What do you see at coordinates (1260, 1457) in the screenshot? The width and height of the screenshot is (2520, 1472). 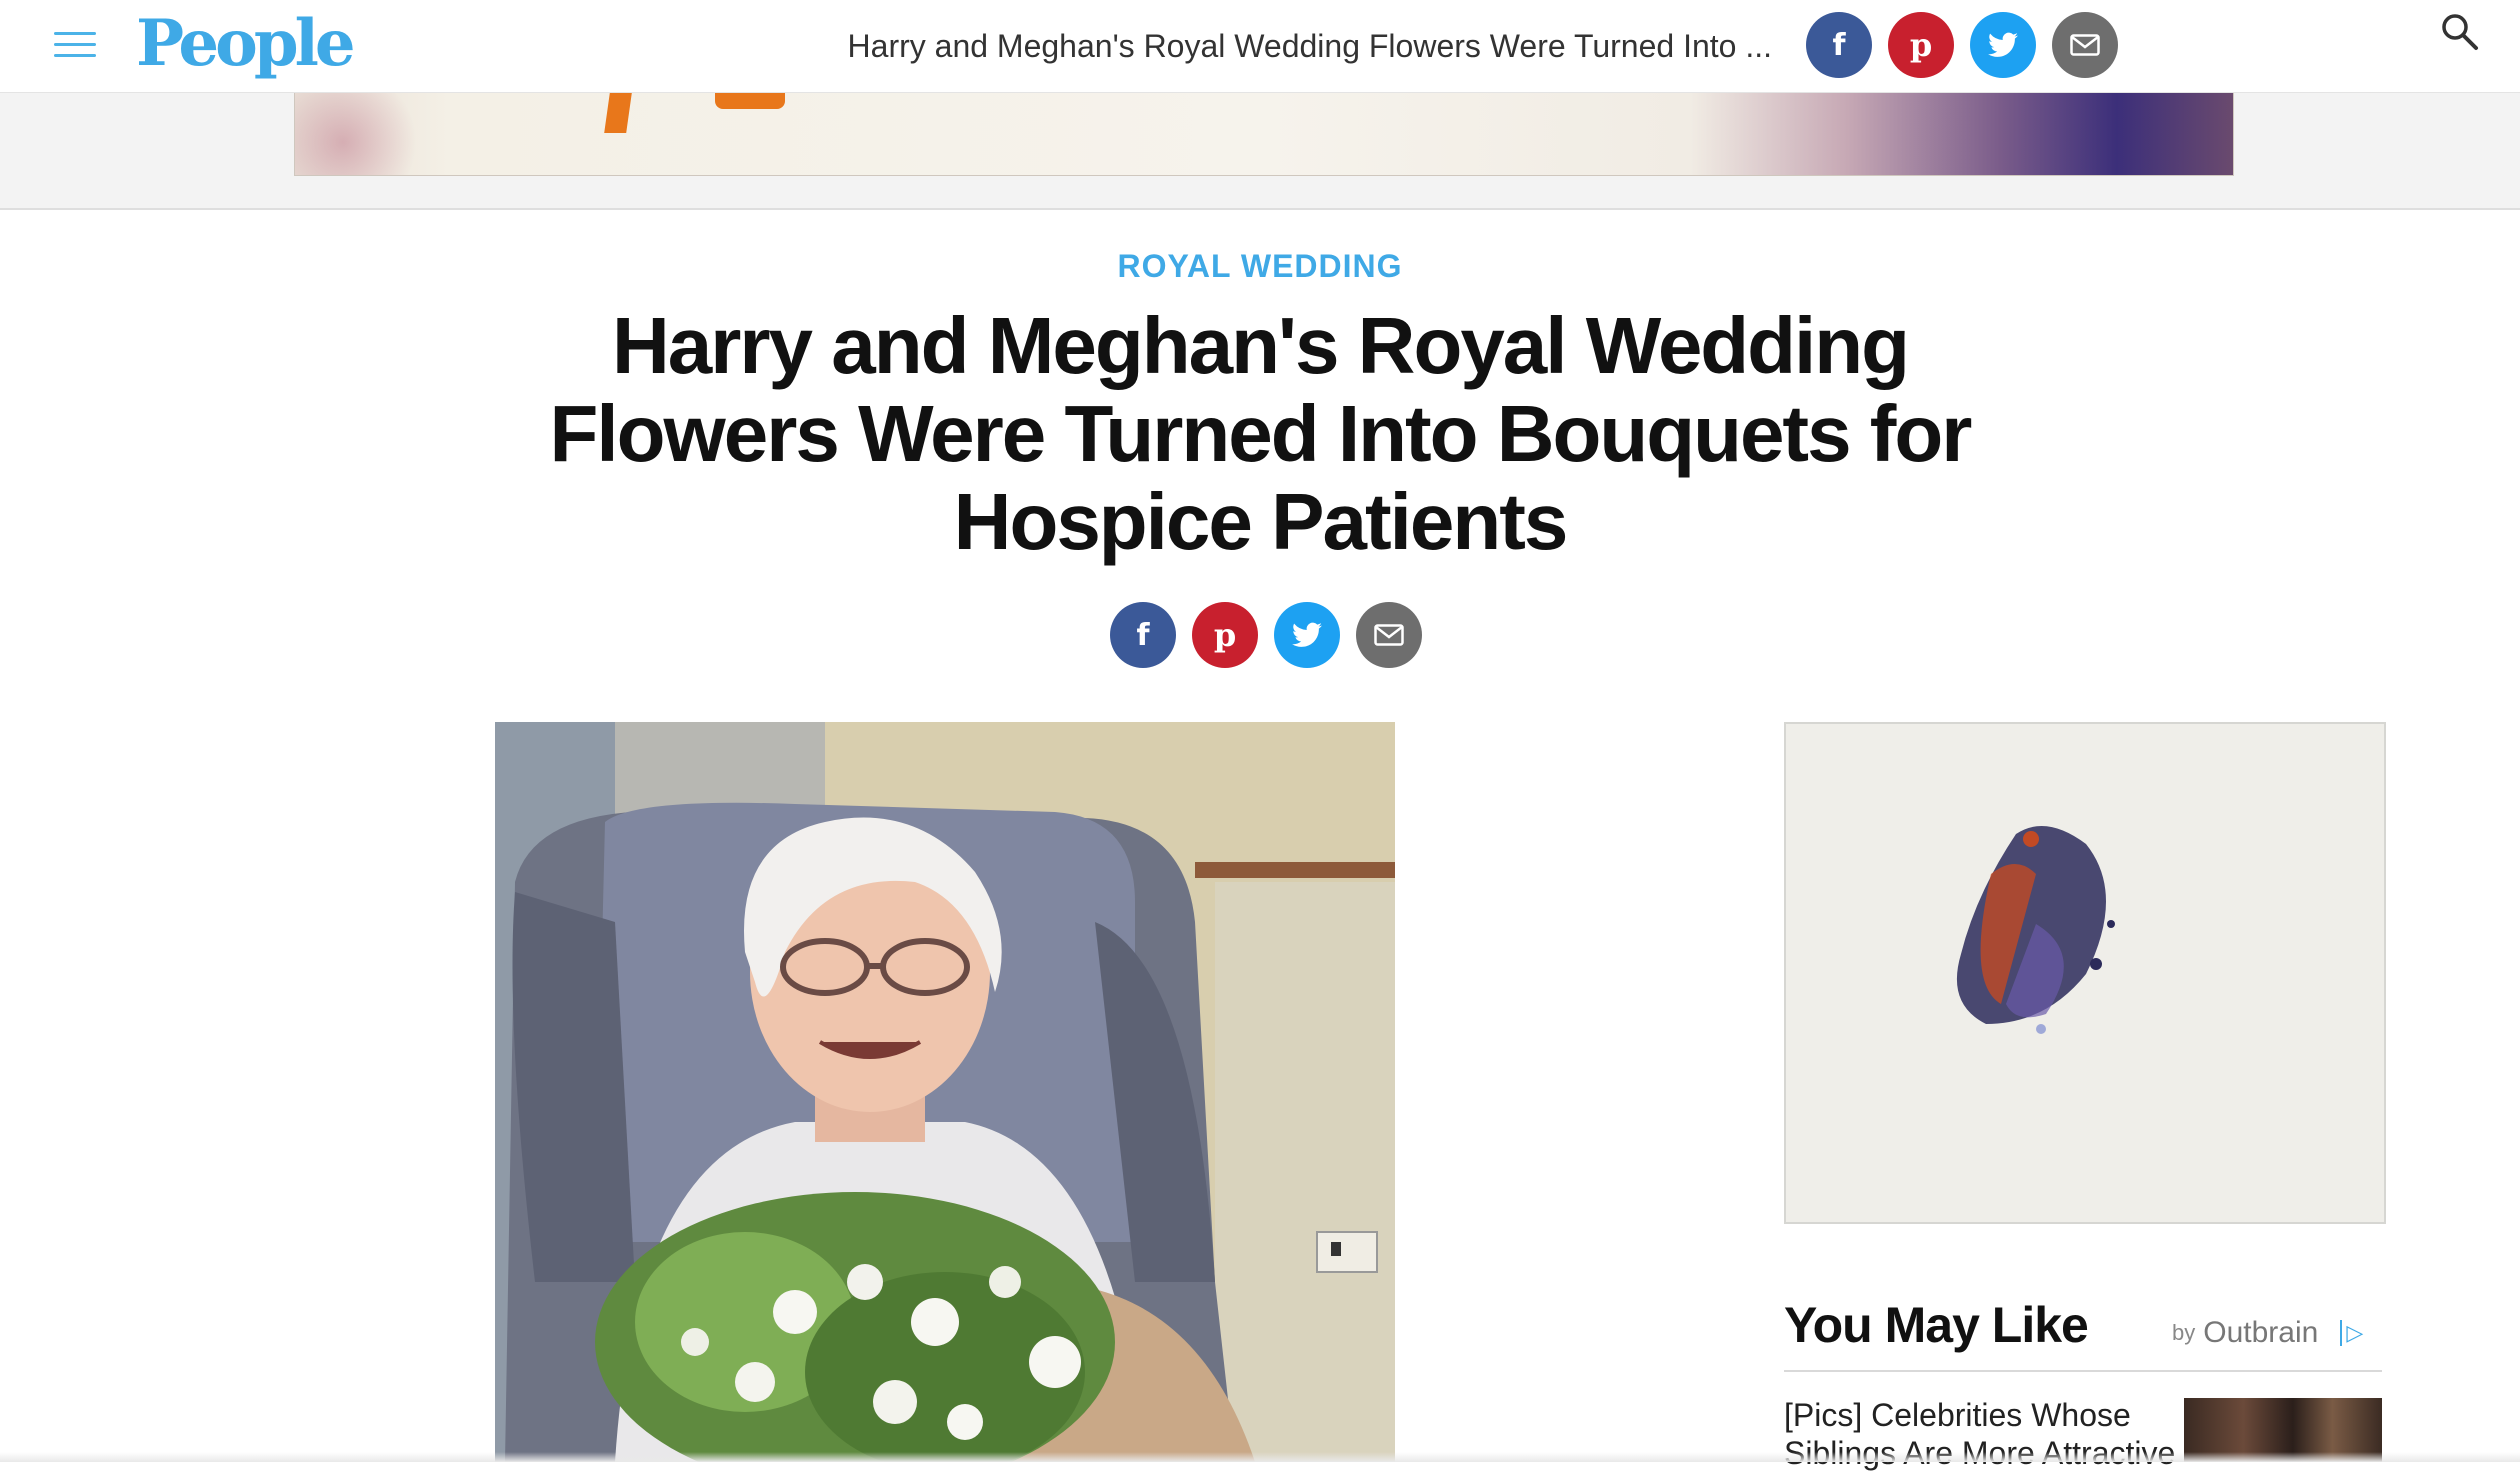 I see `scroll-fade` at bounding box center [1260, 1457].